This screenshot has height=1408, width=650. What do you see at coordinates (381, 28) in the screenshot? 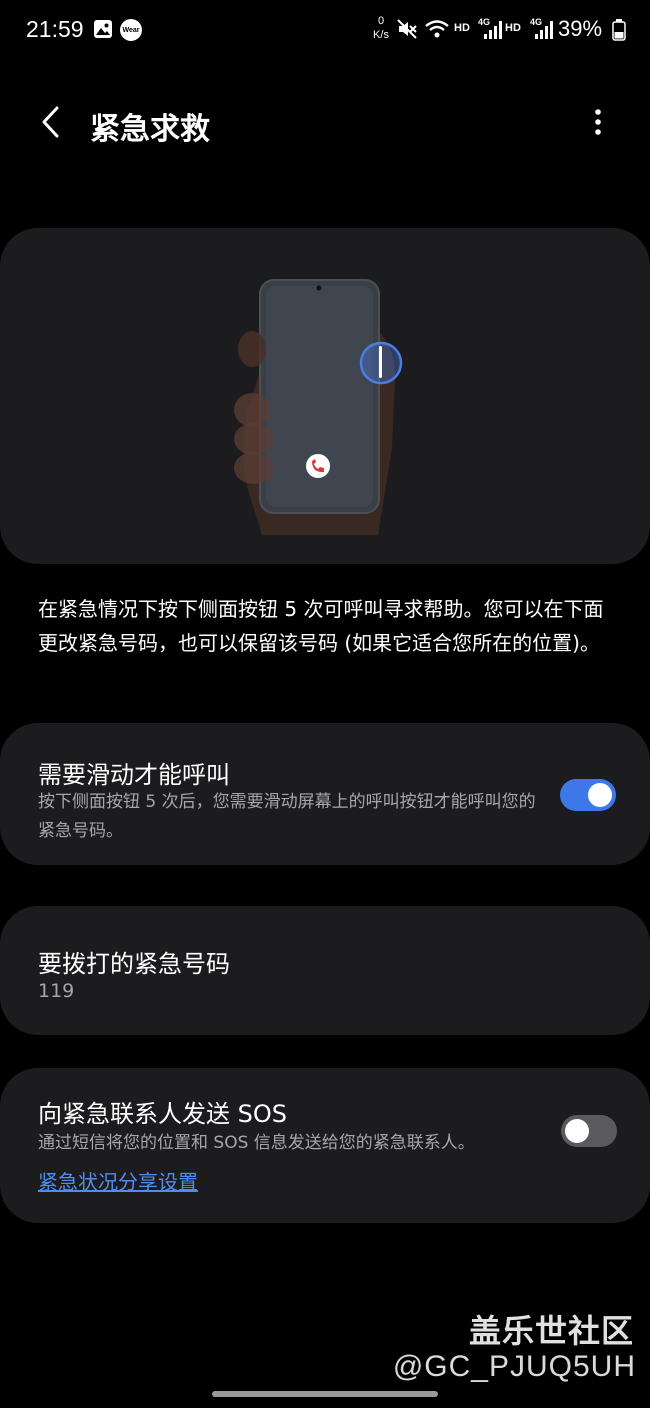
I see `network-speed: 0 K/s` at bounding box center [381, 28].